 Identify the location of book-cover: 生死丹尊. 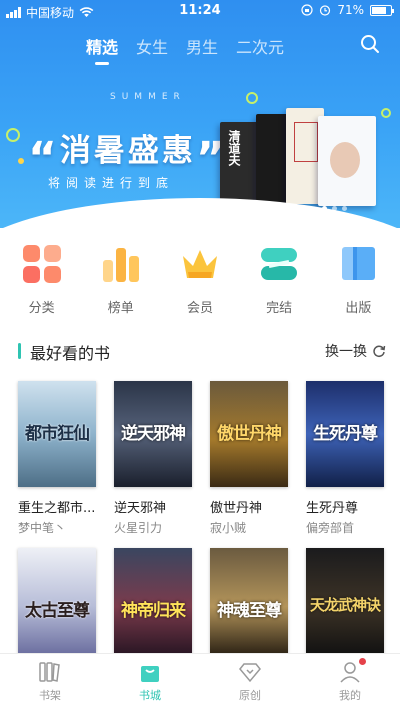
(345, 434).